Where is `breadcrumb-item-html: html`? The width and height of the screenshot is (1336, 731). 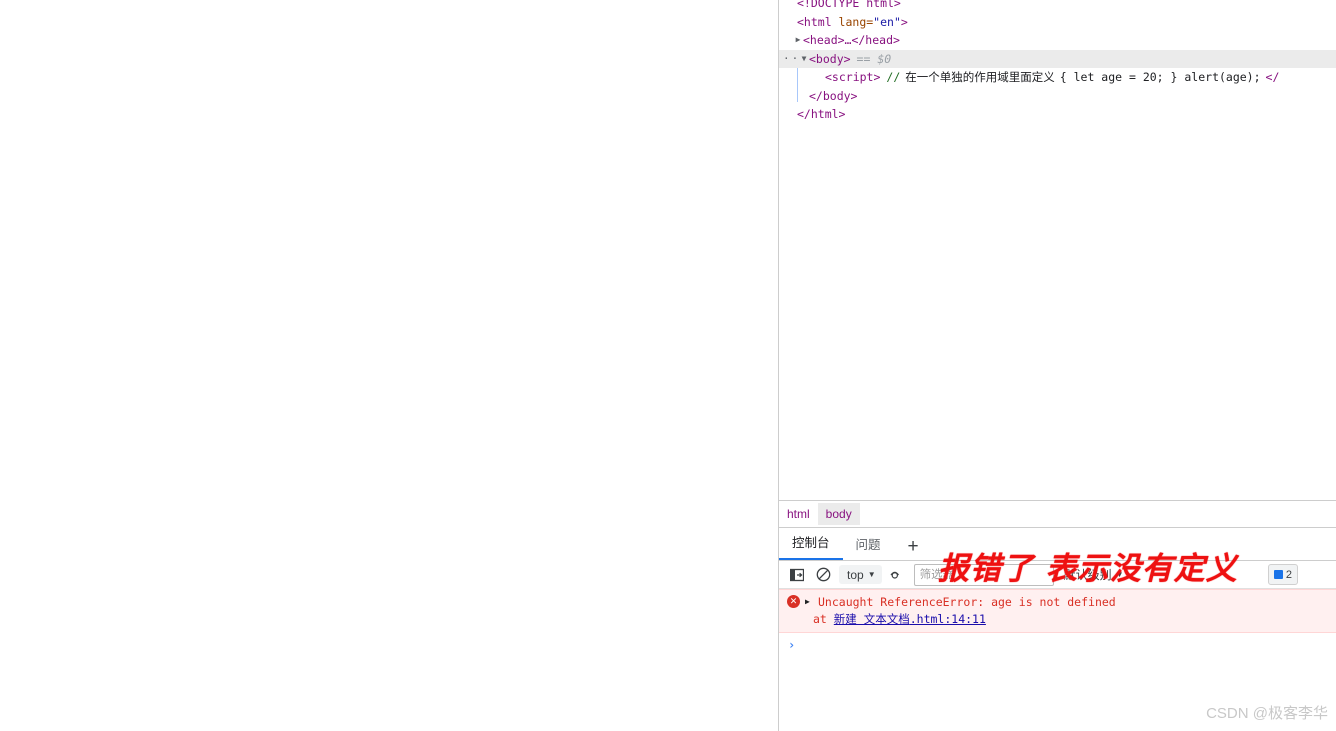
breadcrumb-item-html: html is located at coordinates (798, 514).